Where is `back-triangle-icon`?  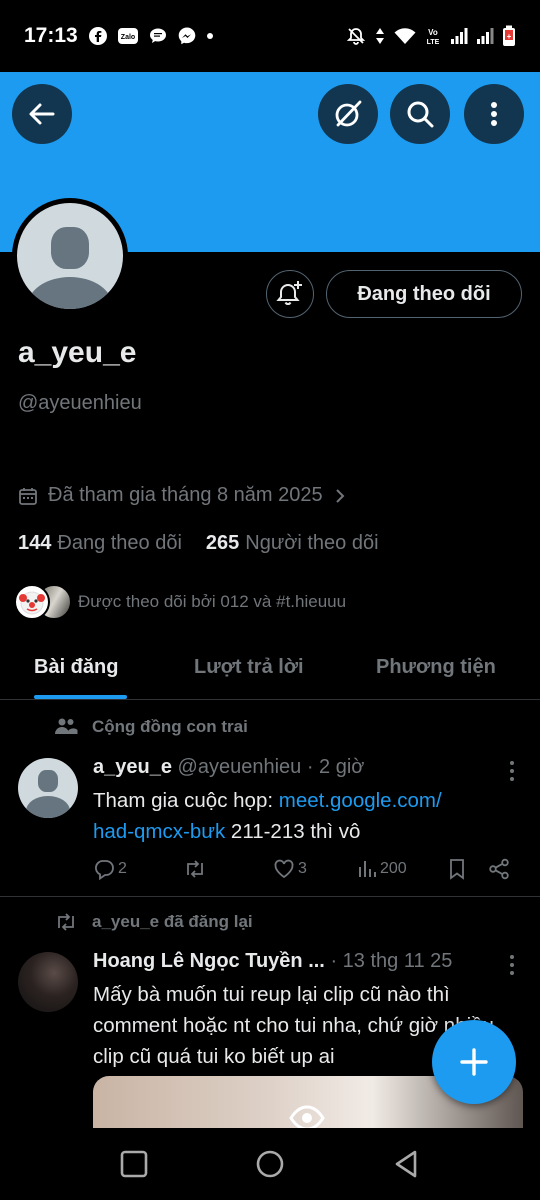
back-triangle-icon is located at coordinates (406, 1164).